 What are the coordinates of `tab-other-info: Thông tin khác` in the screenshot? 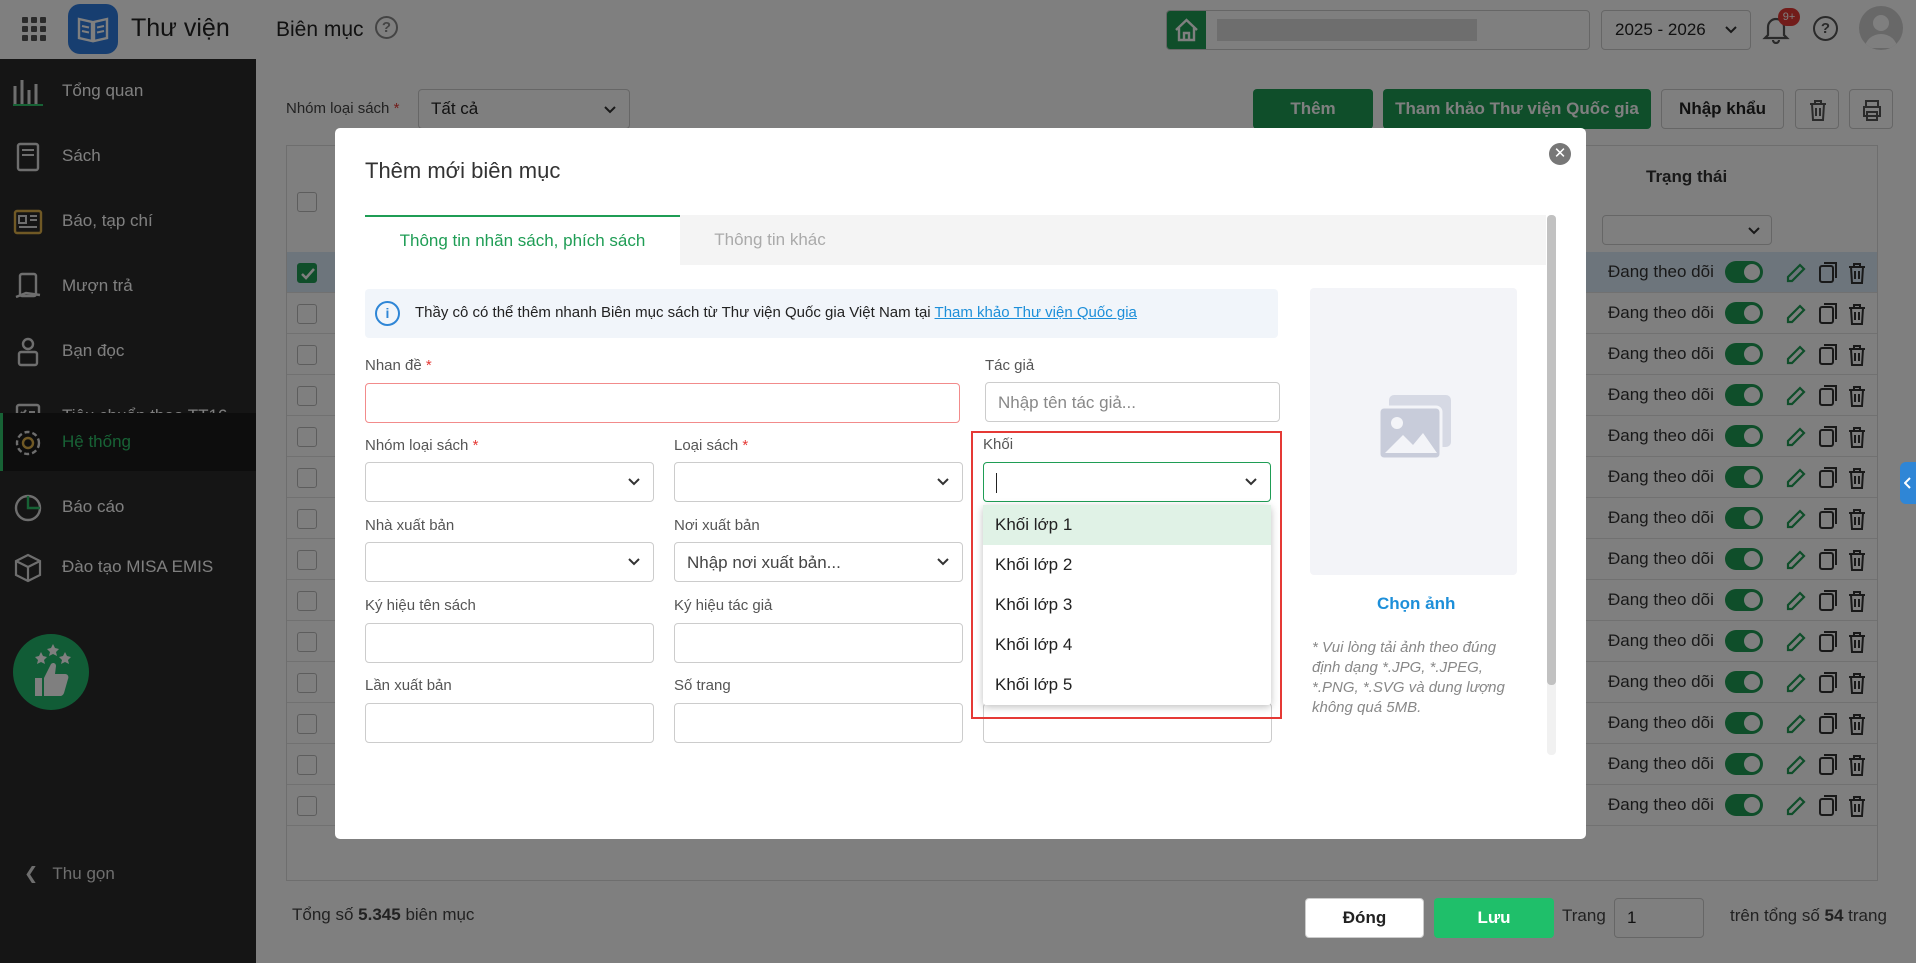 It's located at (770, 240).